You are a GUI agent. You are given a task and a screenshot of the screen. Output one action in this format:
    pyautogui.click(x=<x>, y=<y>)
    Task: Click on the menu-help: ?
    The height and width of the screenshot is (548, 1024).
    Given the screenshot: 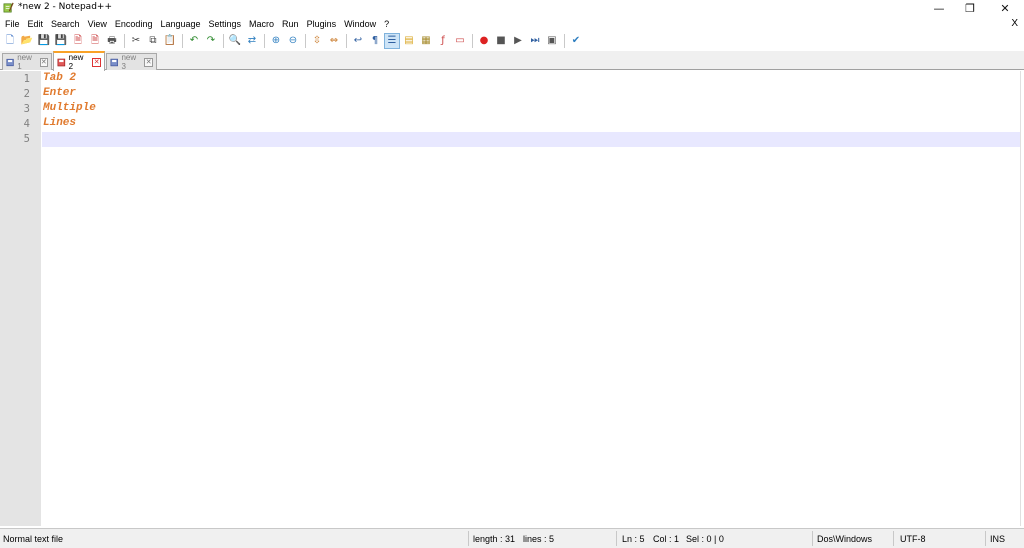 What is the action you would take?
    pyautogui.click(x=386, y=24)
    